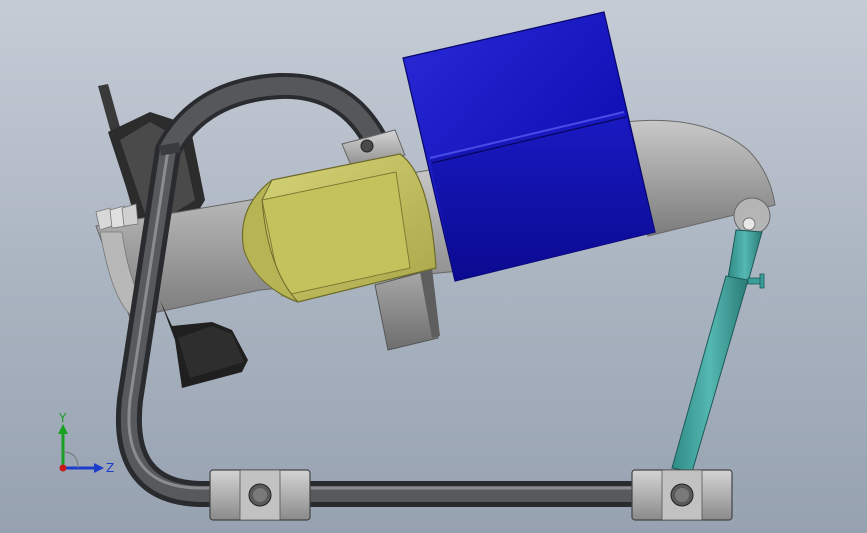 The image size is (867, 533). Describe the element at coordinates (752, 216) in the screenshot. I see `strut-pivot` at that location.